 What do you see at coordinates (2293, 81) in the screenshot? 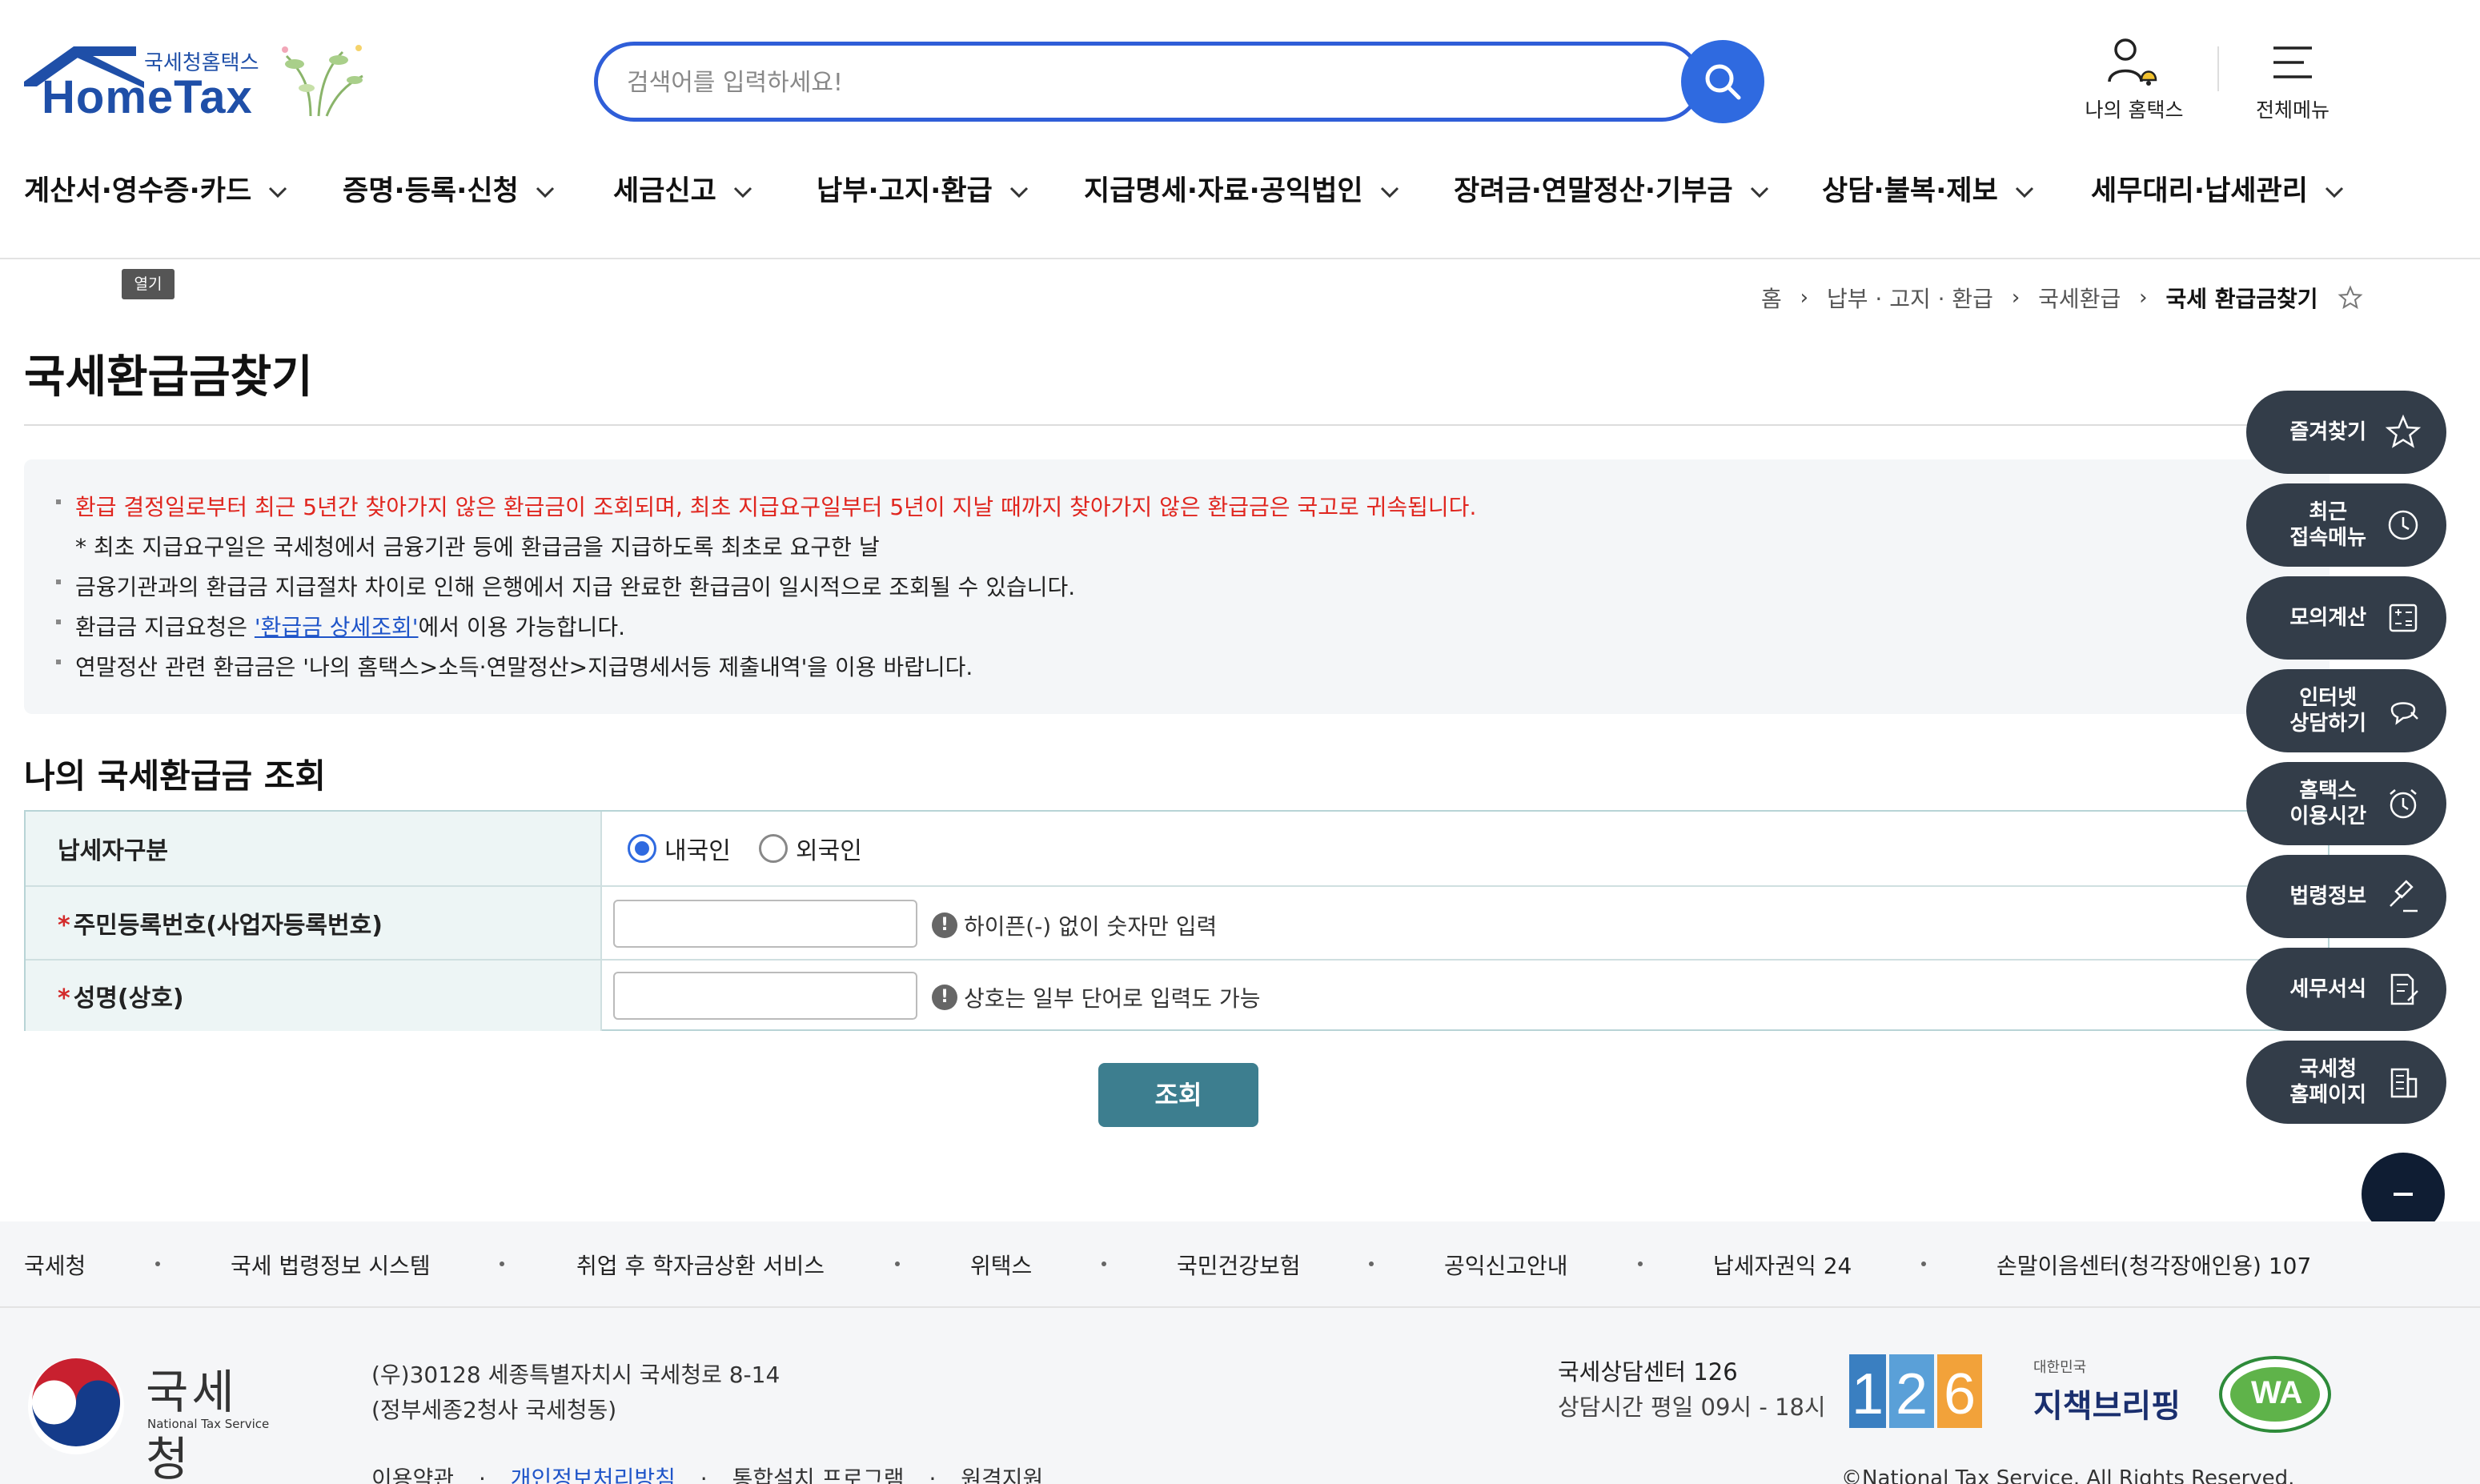
I see `all-menu-button: 전체메뉴` at bounding box center [2293, 81].